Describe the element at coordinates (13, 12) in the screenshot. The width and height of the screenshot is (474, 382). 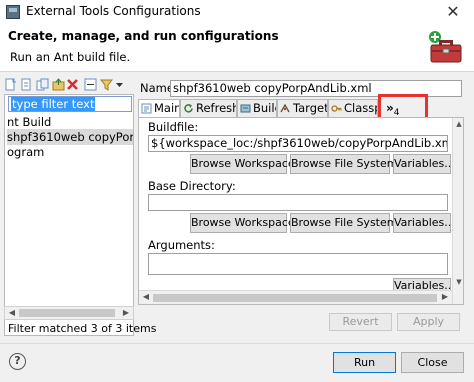
I see `app-icon` at that location.